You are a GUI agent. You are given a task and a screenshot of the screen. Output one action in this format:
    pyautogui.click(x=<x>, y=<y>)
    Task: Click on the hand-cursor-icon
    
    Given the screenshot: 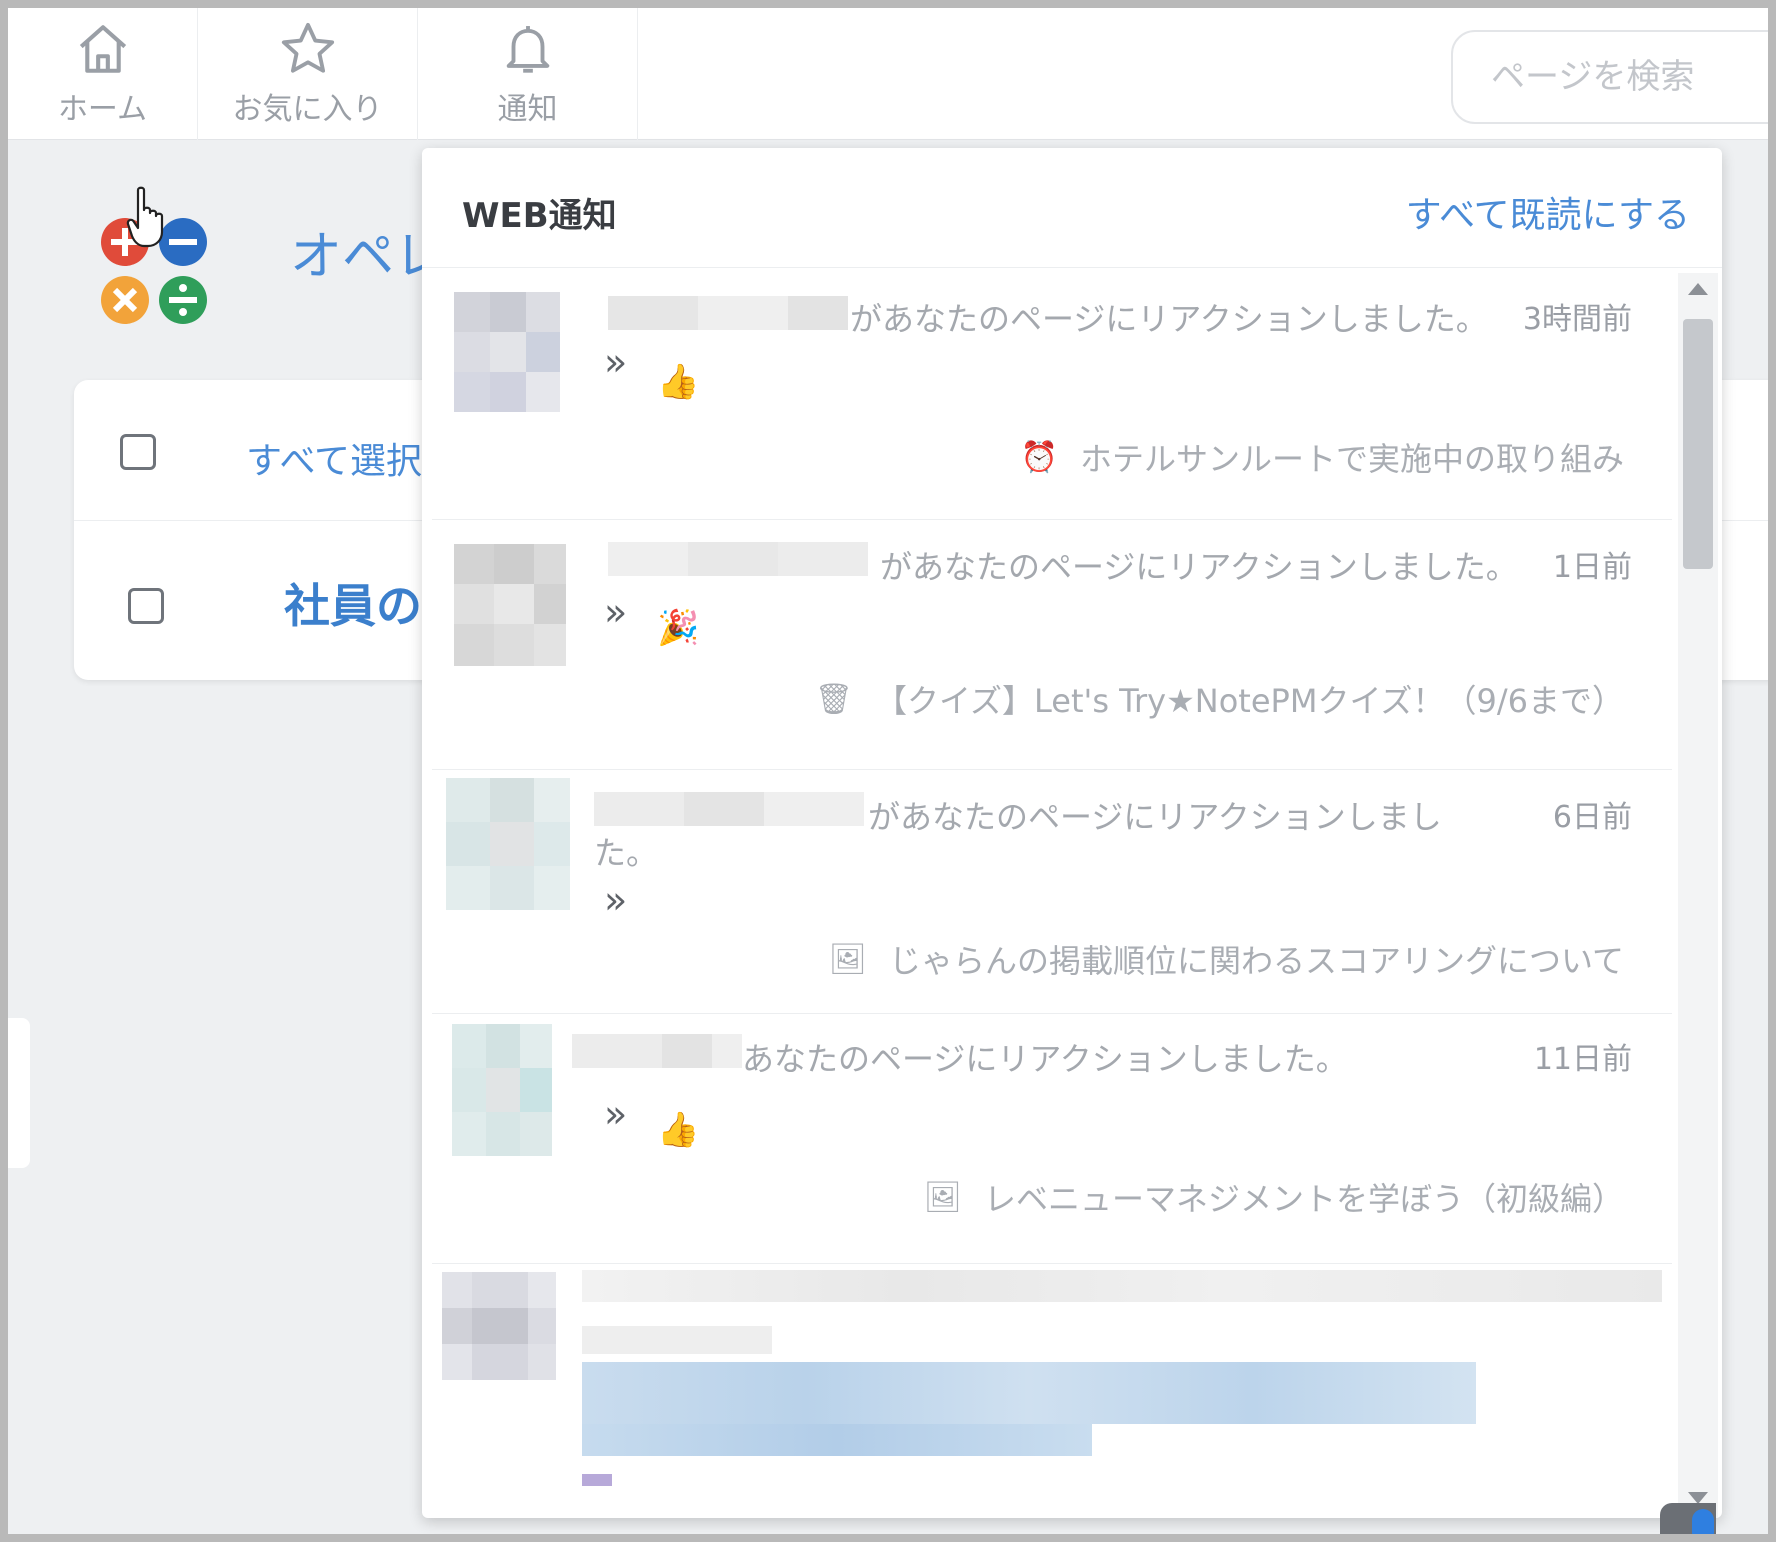 What is the action you would take?
    pyautogui.click(x=145, y=217)
    